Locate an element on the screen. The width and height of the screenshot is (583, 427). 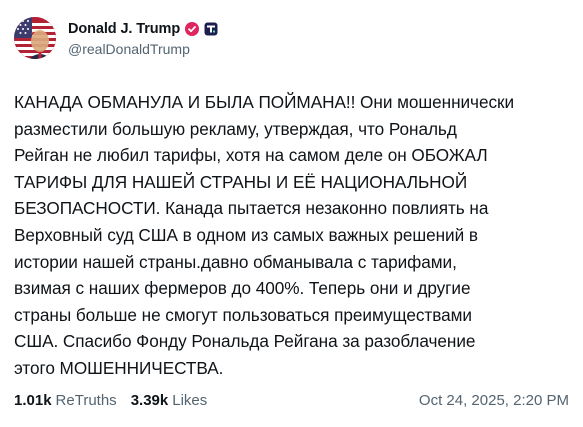
likes-label: Likes is located at coordinates (189, 400).